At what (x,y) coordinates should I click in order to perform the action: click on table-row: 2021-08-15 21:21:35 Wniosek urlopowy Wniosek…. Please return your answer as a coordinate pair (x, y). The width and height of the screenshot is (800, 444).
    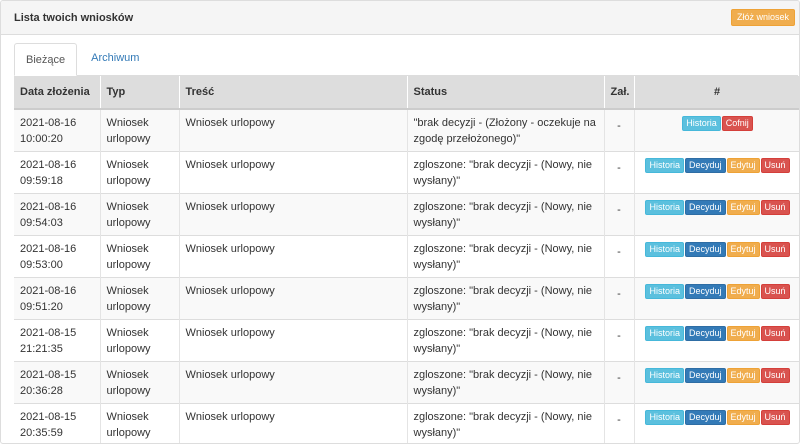
    Looking at the image, I should click on (406, 339).